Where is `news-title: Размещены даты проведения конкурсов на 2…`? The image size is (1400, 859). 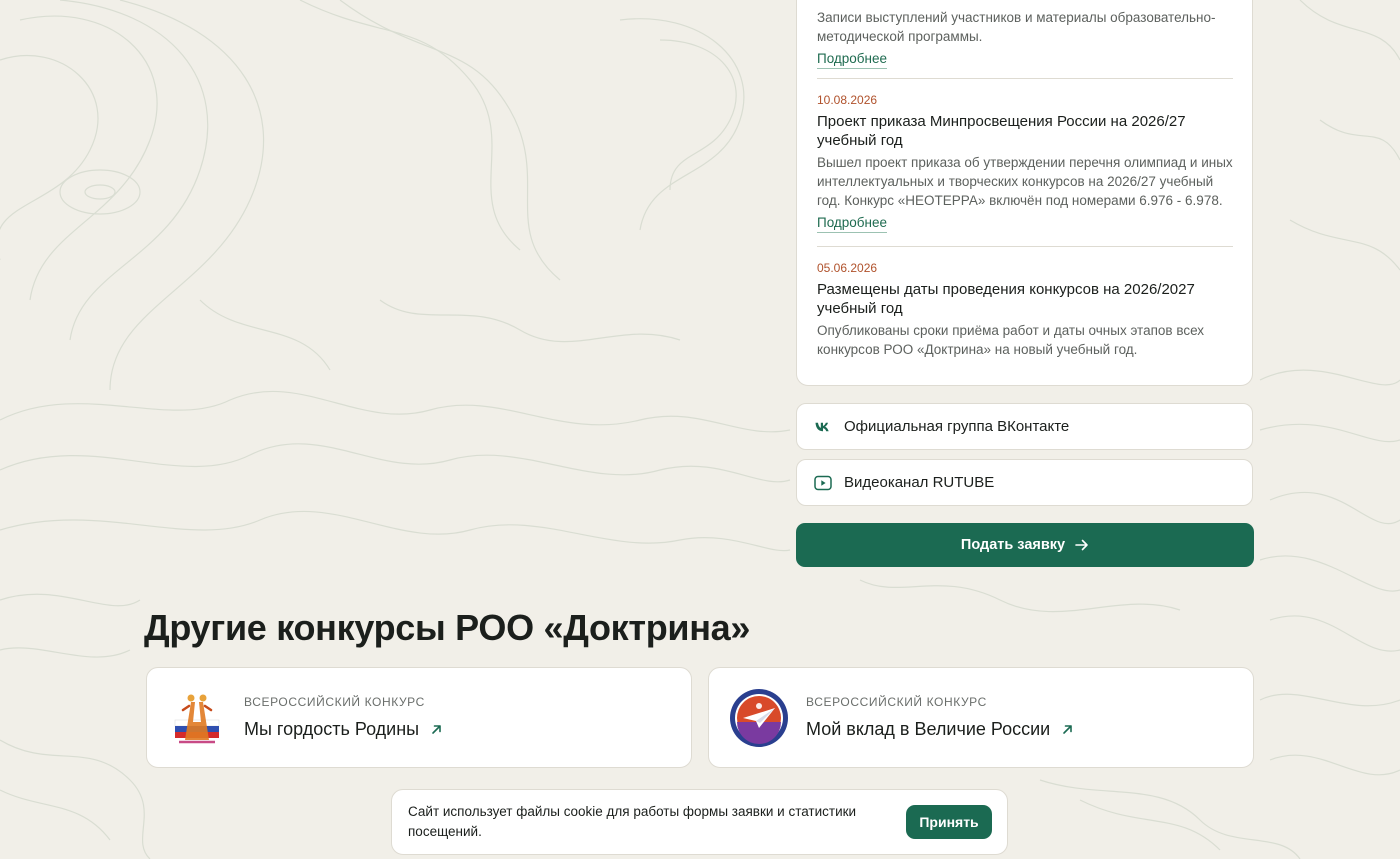
news-title: Размещены даты проведения конкурсов на 2… is located at coordinates (1025, 299).